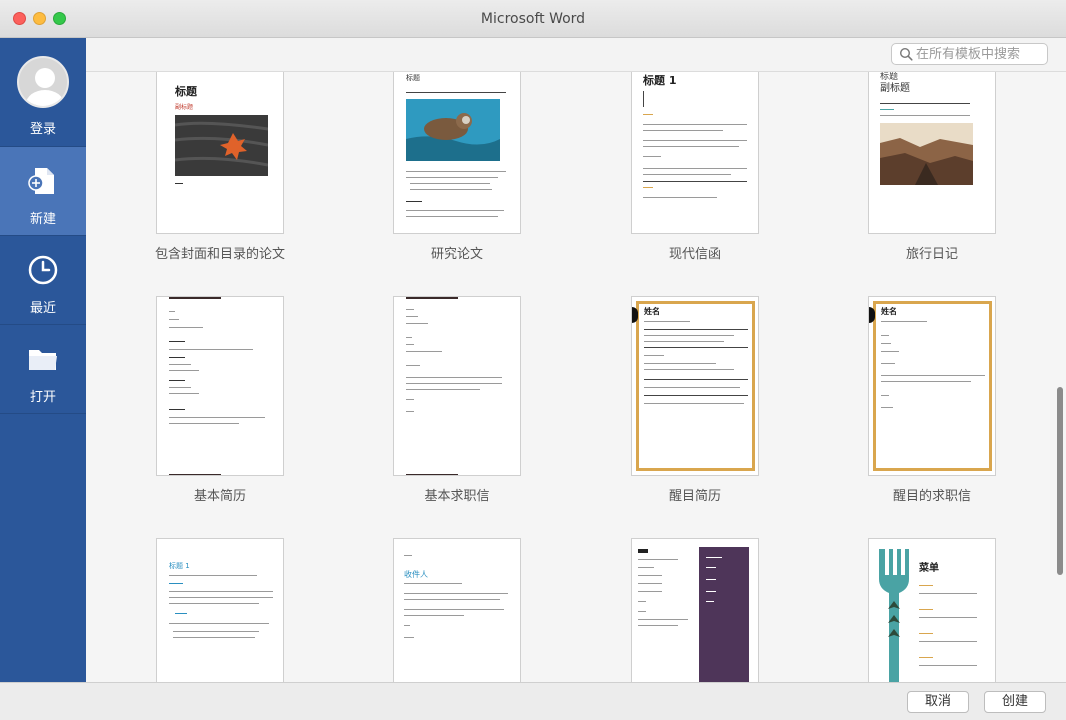  I want to click on sidebar-item-recent: 最近, so click(43, 280).